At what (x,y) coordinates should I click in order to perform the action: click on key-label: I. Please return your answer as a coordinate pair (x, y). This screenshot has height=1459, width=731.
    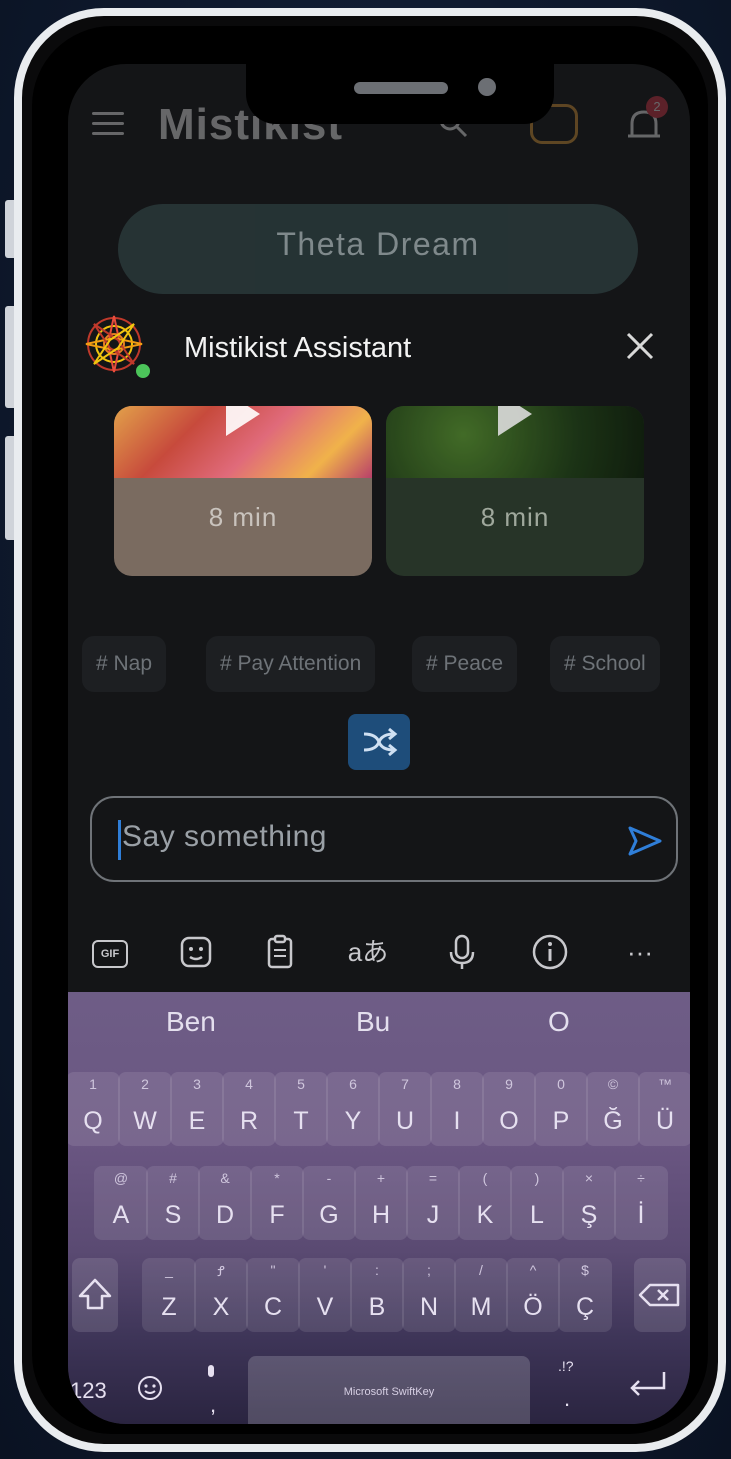
    Looking at the image, I should click on (457, 1121).